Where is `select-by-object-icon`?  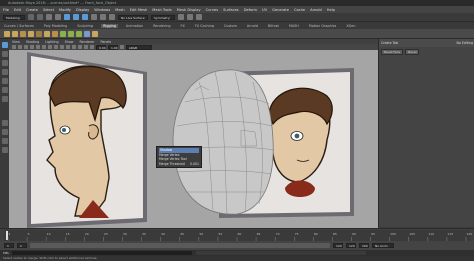 select-by-object-icon is located at coordinates (76, 17).